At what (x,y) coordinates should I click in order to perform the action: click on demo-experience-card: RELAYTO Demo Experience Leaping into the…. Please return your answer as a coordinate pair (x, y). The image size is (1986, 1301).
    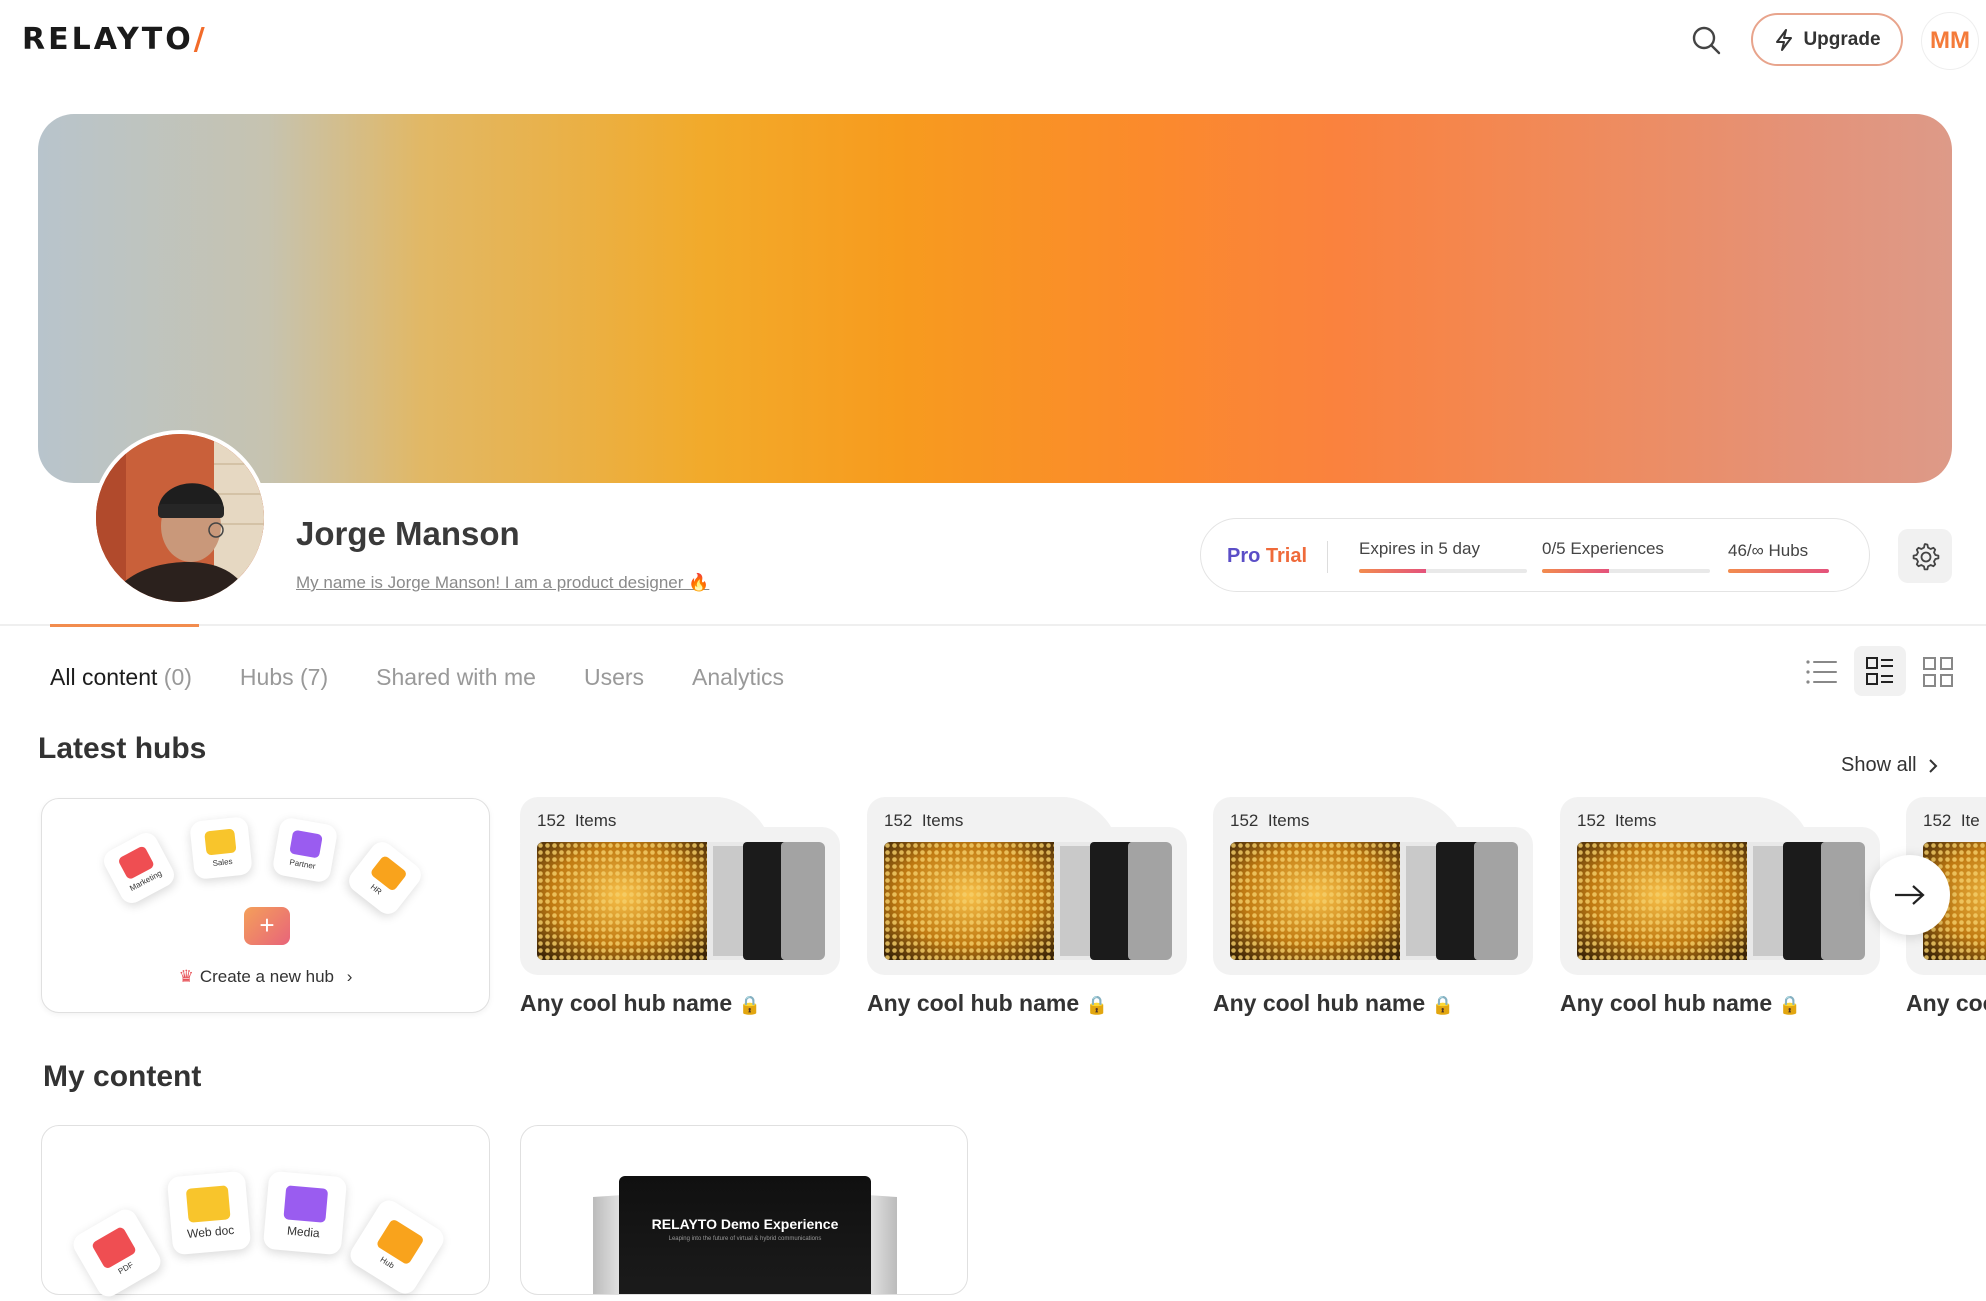
    Looking at the image, I should click on (744, 1210).